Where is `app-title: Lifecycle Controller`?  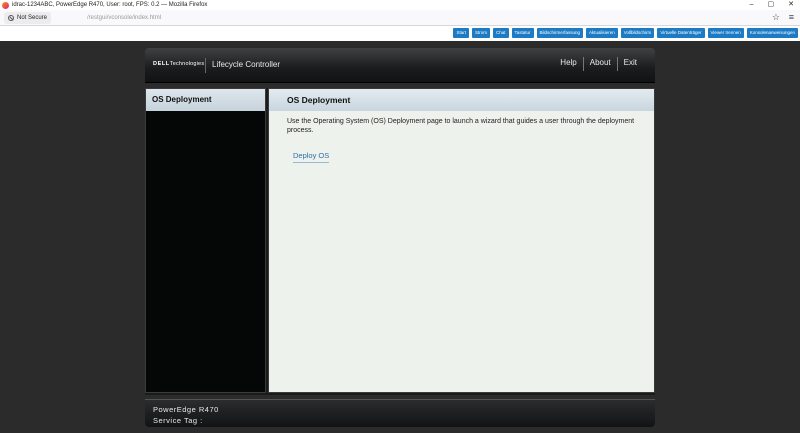 app-title: Lifecycle Controller is located at coordinates (246, 64).